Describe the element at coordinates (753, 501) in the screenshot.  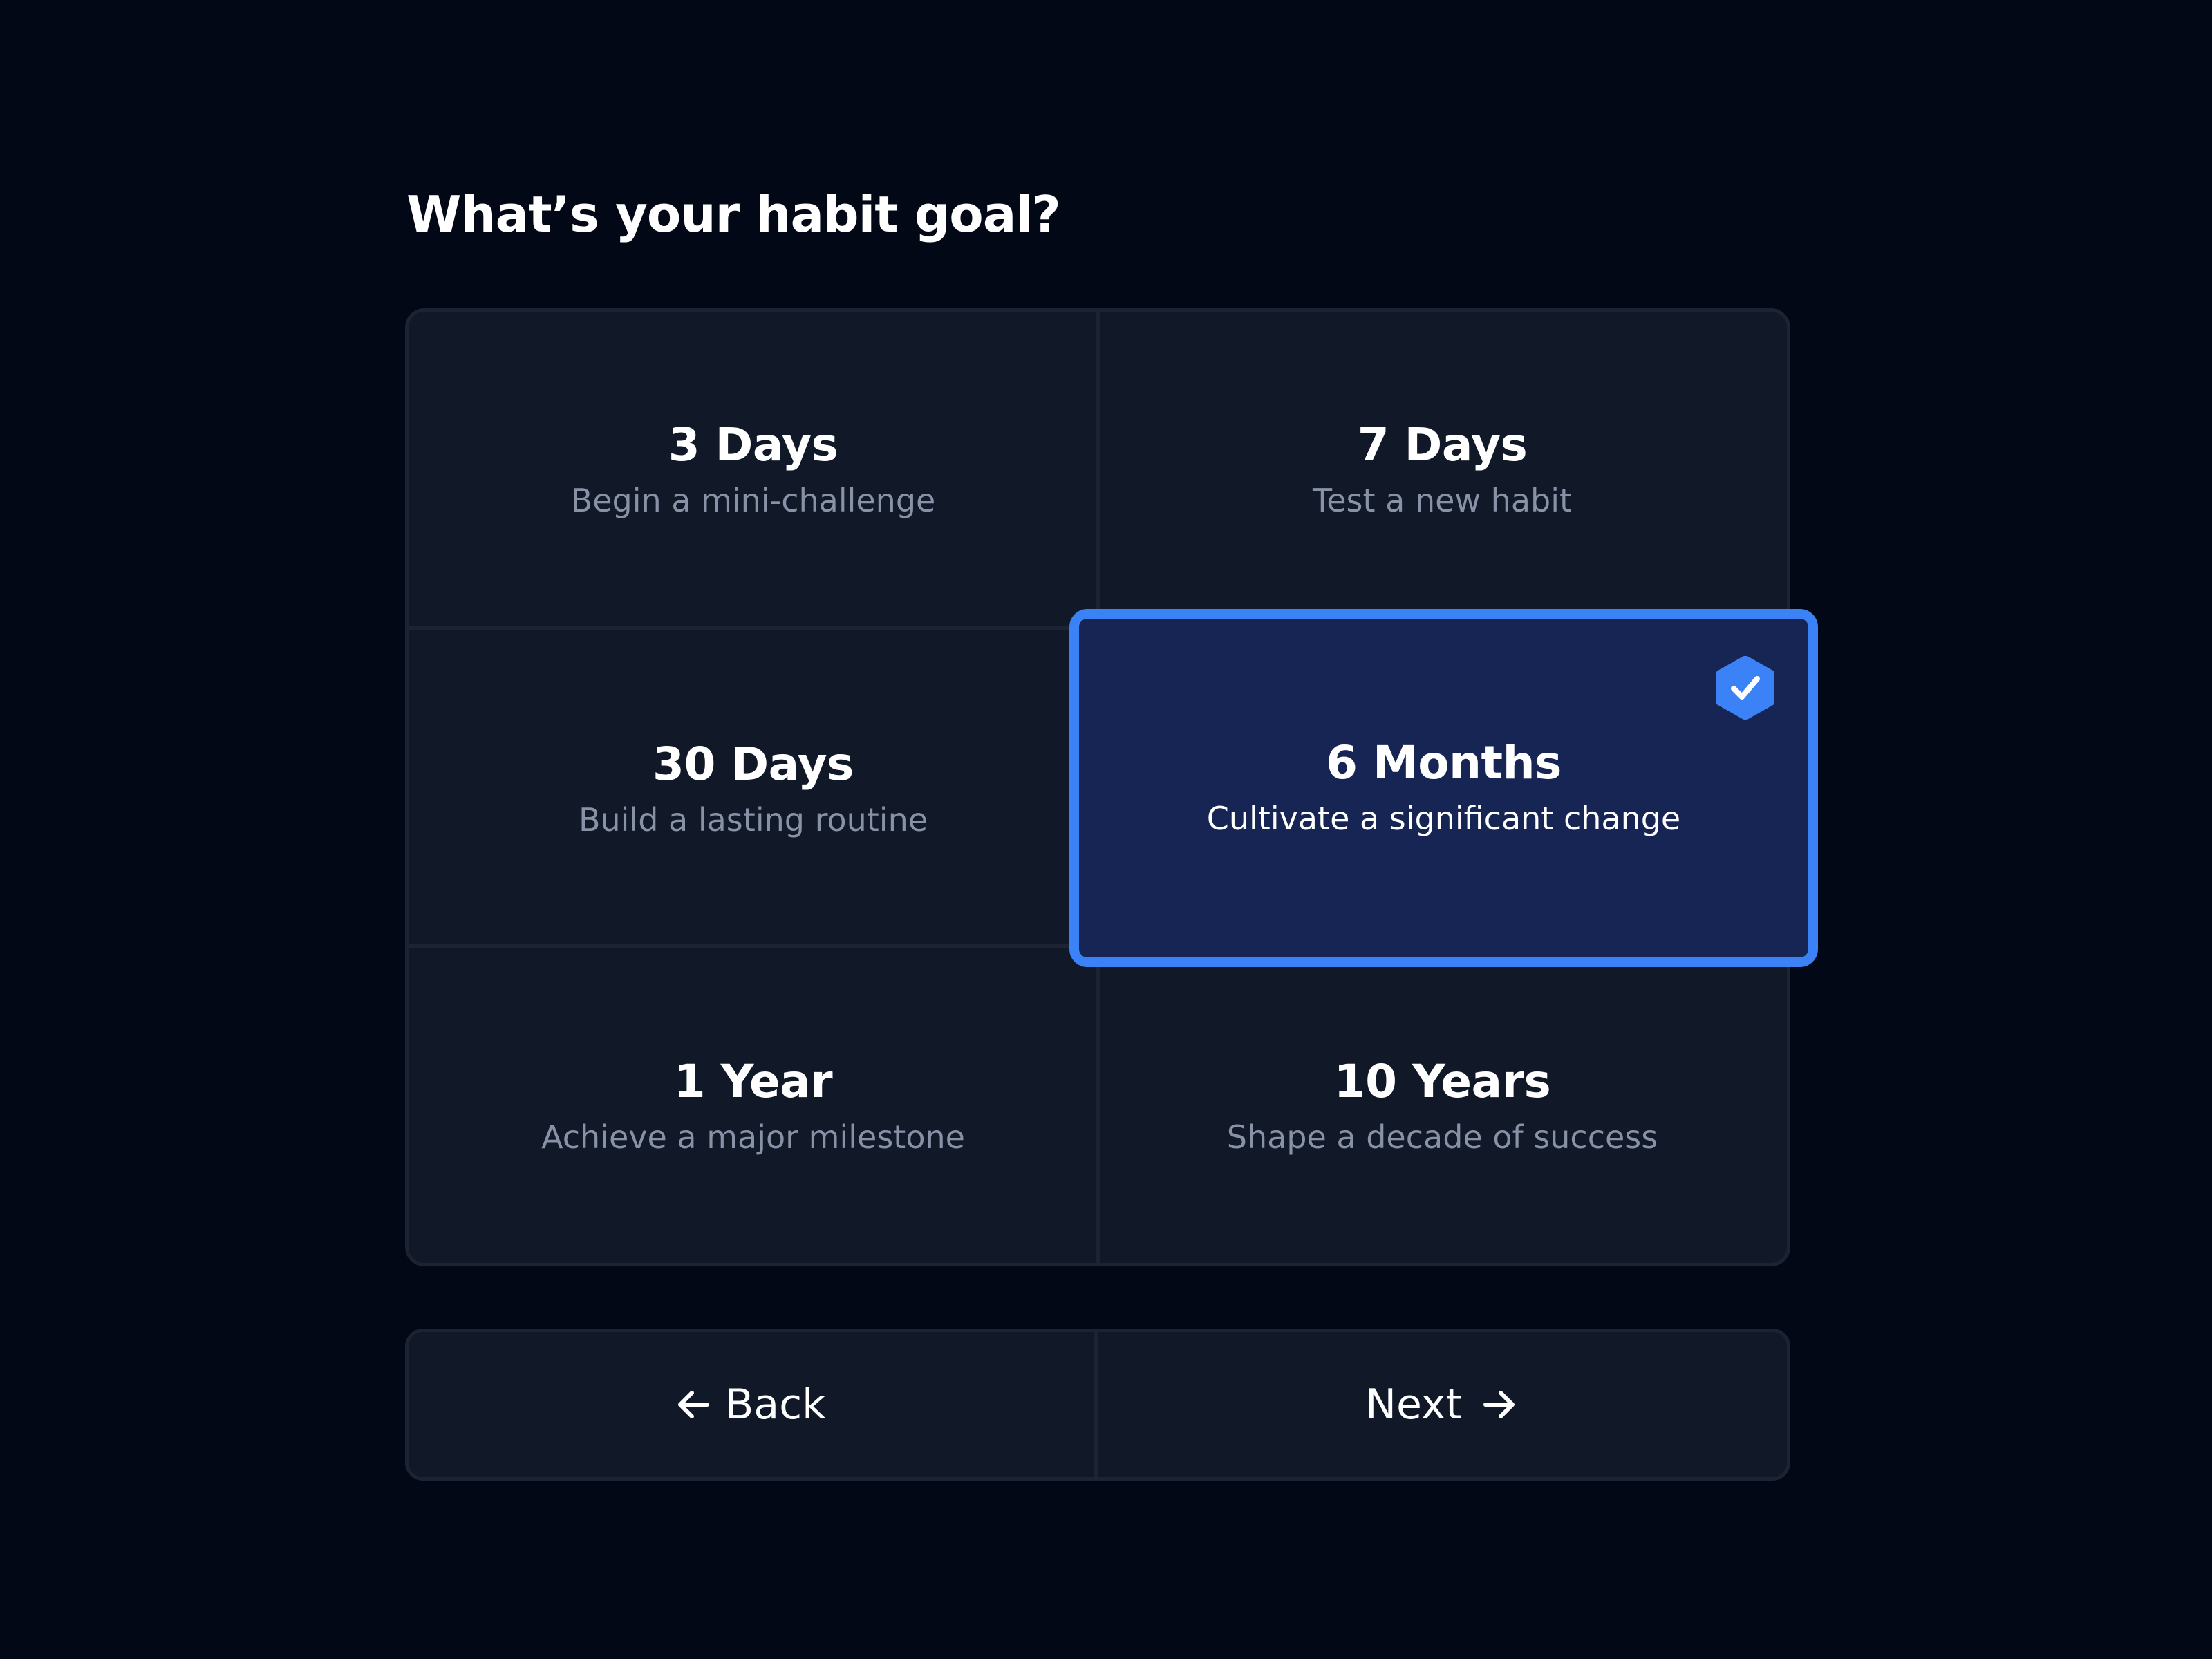
I see `option-subtitle: Begin a mini-challenge` at that location.